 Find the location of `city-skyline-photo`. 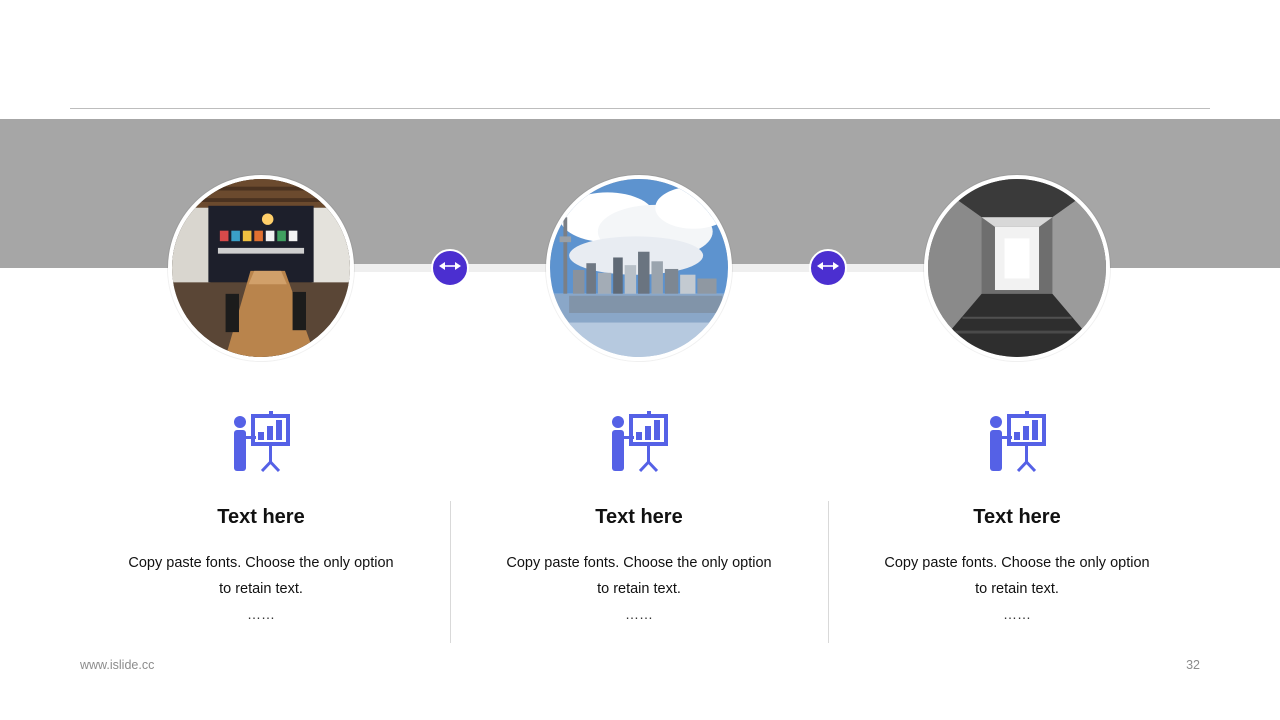

city-skyline-photo is located at coordinates (639, 268).